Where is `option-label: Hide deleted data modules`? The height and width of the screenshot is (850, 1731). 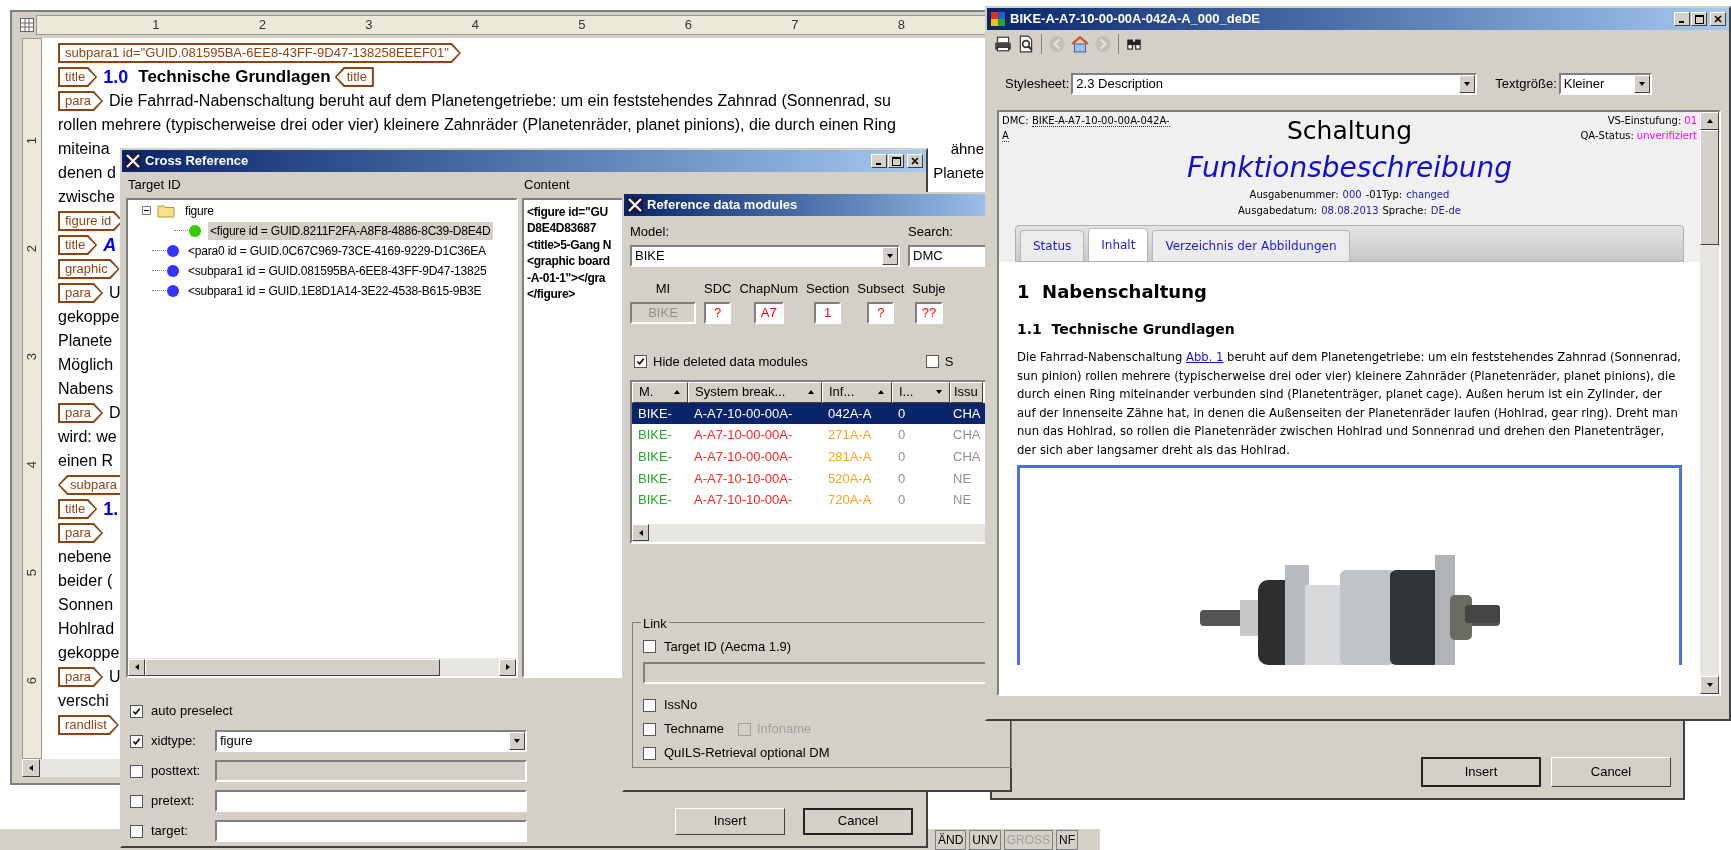
option-label: Hide deleted data modules is located at coordinates (730, 362).